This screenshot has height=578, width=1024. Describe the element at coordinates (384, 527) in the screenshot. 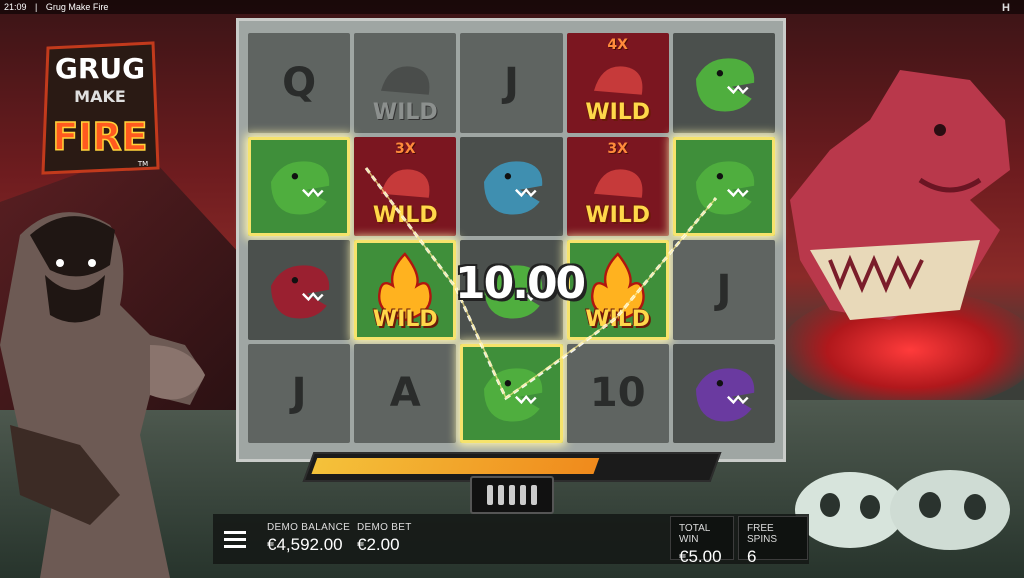

I see `bet-label: DEMO BET` at that location.